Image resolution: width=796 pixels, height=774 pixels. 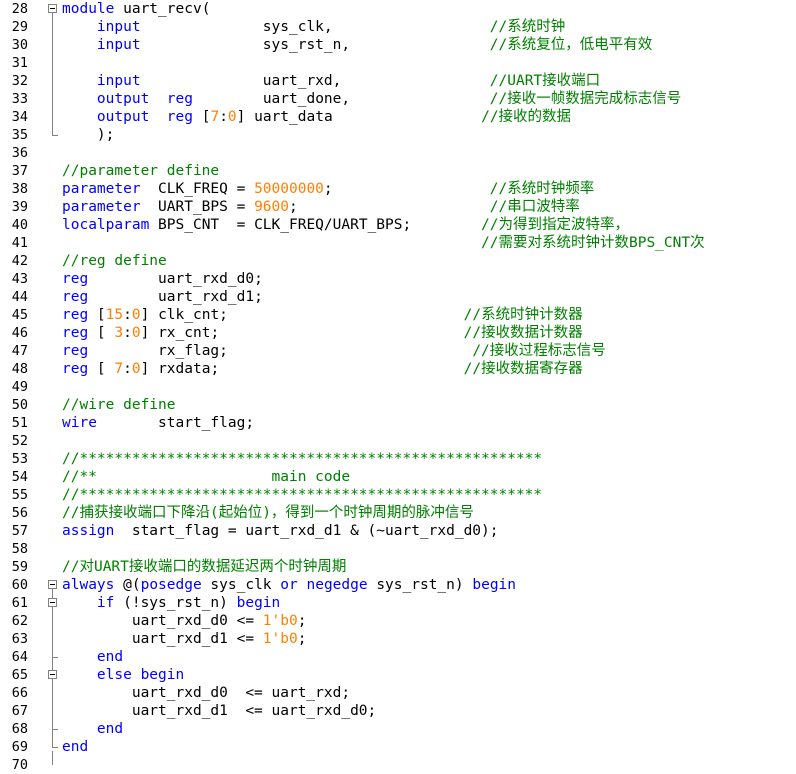 What do you see at coordinates (52, 74) in the screenshot?
I see `fold-guide-line` at bounding box center [52, 74].